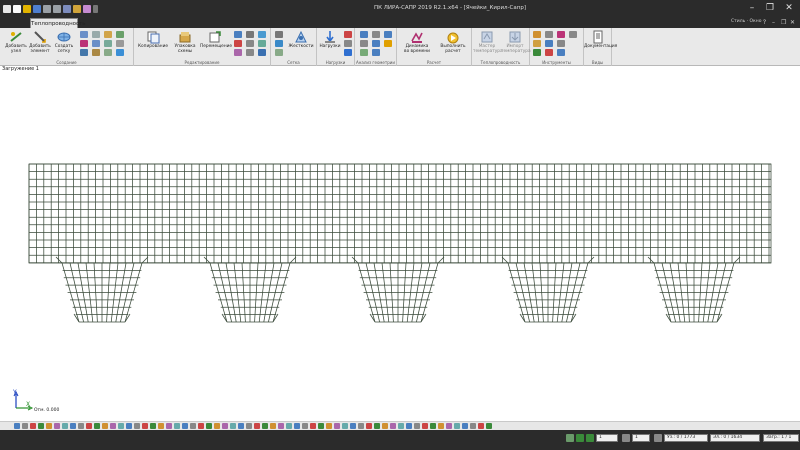 This screenshot has height=450, width=800. I want to click on scale-icon, so click(238, 52).